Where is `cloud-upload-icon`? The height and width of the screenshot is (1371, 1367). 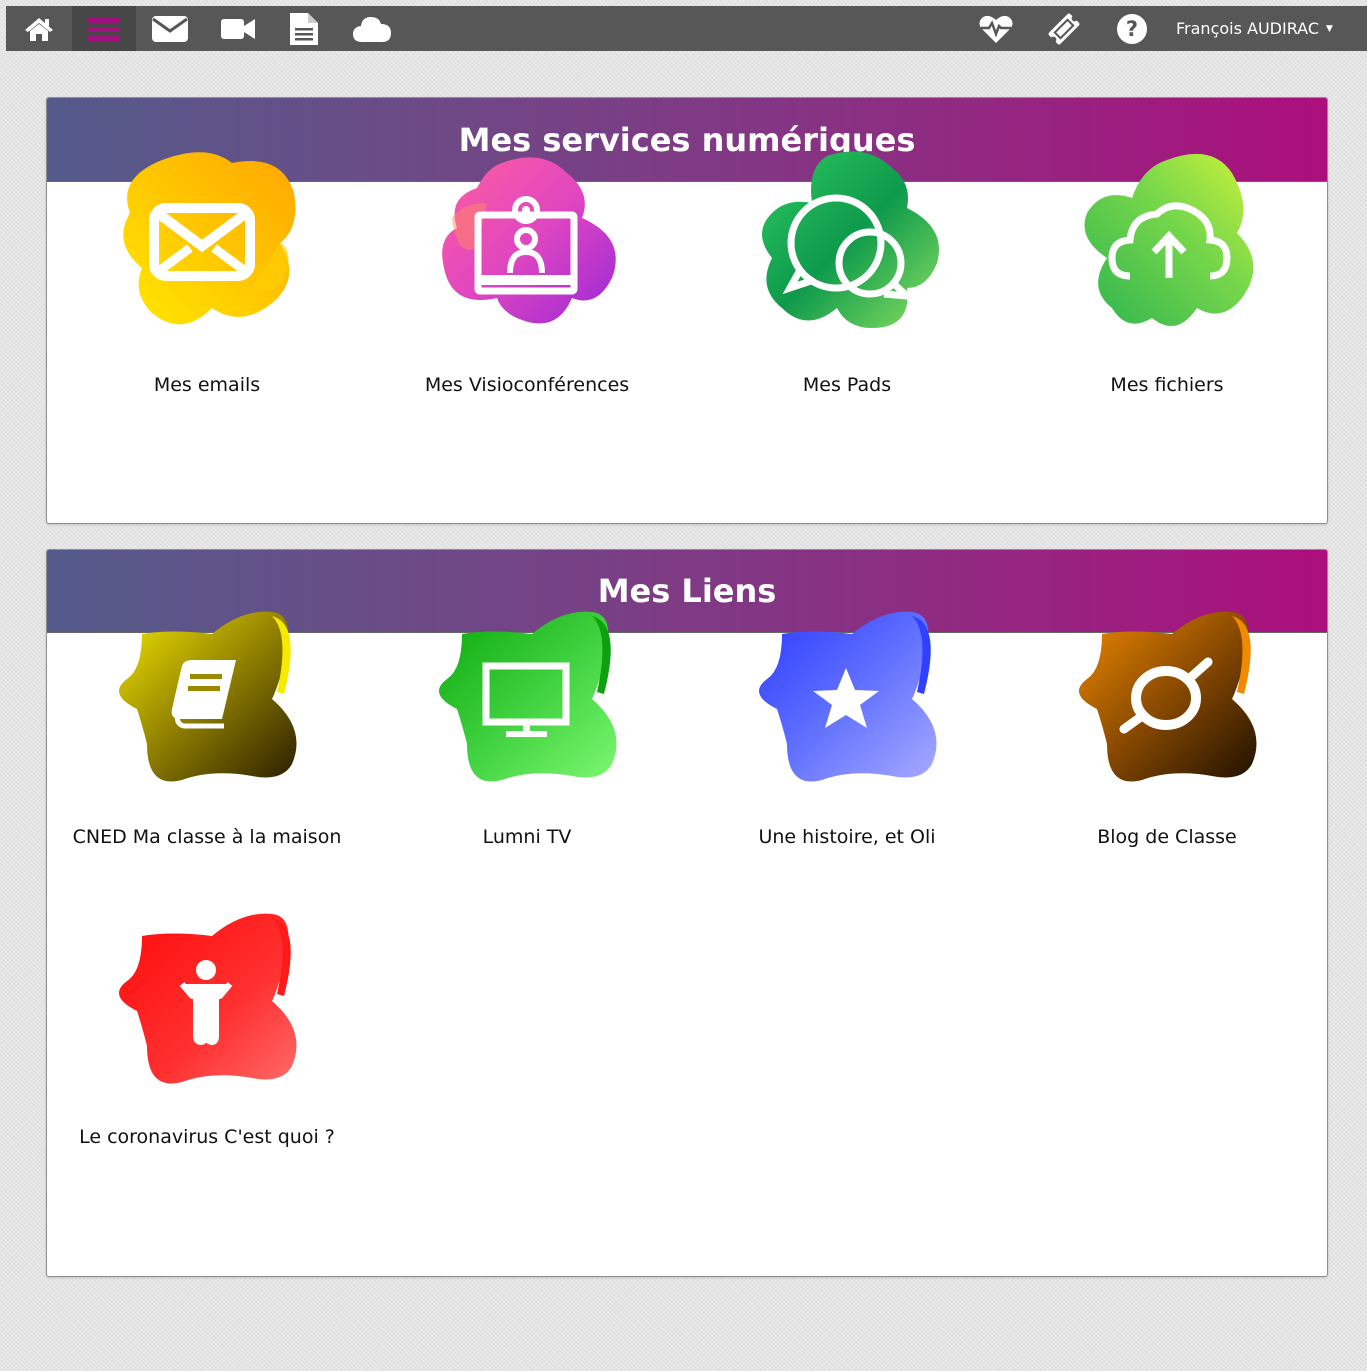
cloud-upload-icon is located at coordinates (1169, 239).